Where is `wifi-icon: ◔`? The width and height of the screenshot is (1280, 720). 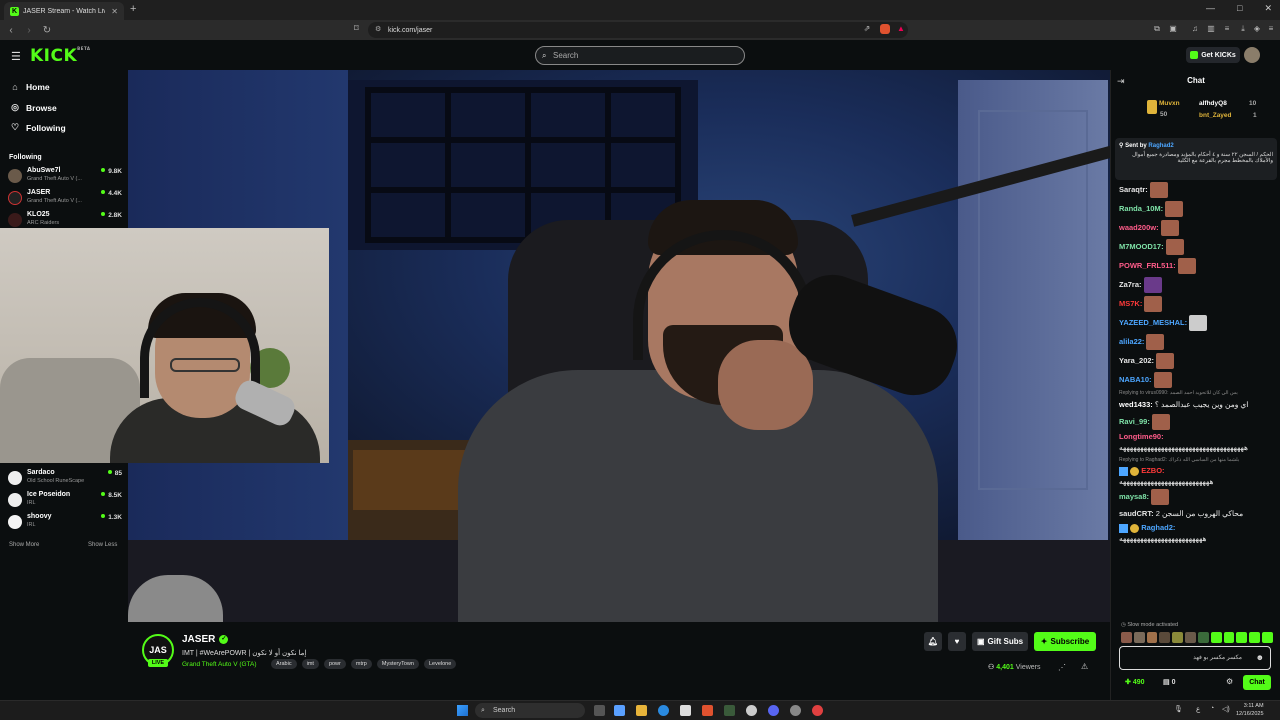 wifi-icon: ◔ is located at coordinates (1212, 708).